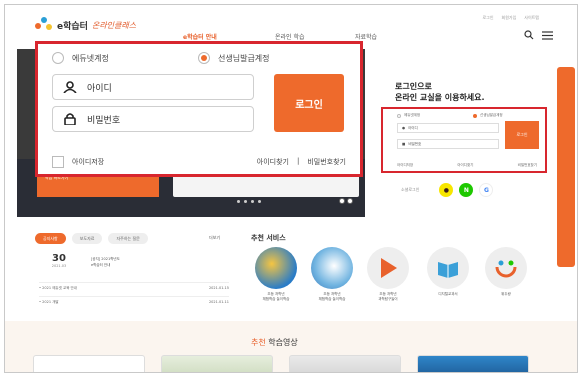 The image size is (582, 377). I want to click on user-icon: ●, so click(404, 128).